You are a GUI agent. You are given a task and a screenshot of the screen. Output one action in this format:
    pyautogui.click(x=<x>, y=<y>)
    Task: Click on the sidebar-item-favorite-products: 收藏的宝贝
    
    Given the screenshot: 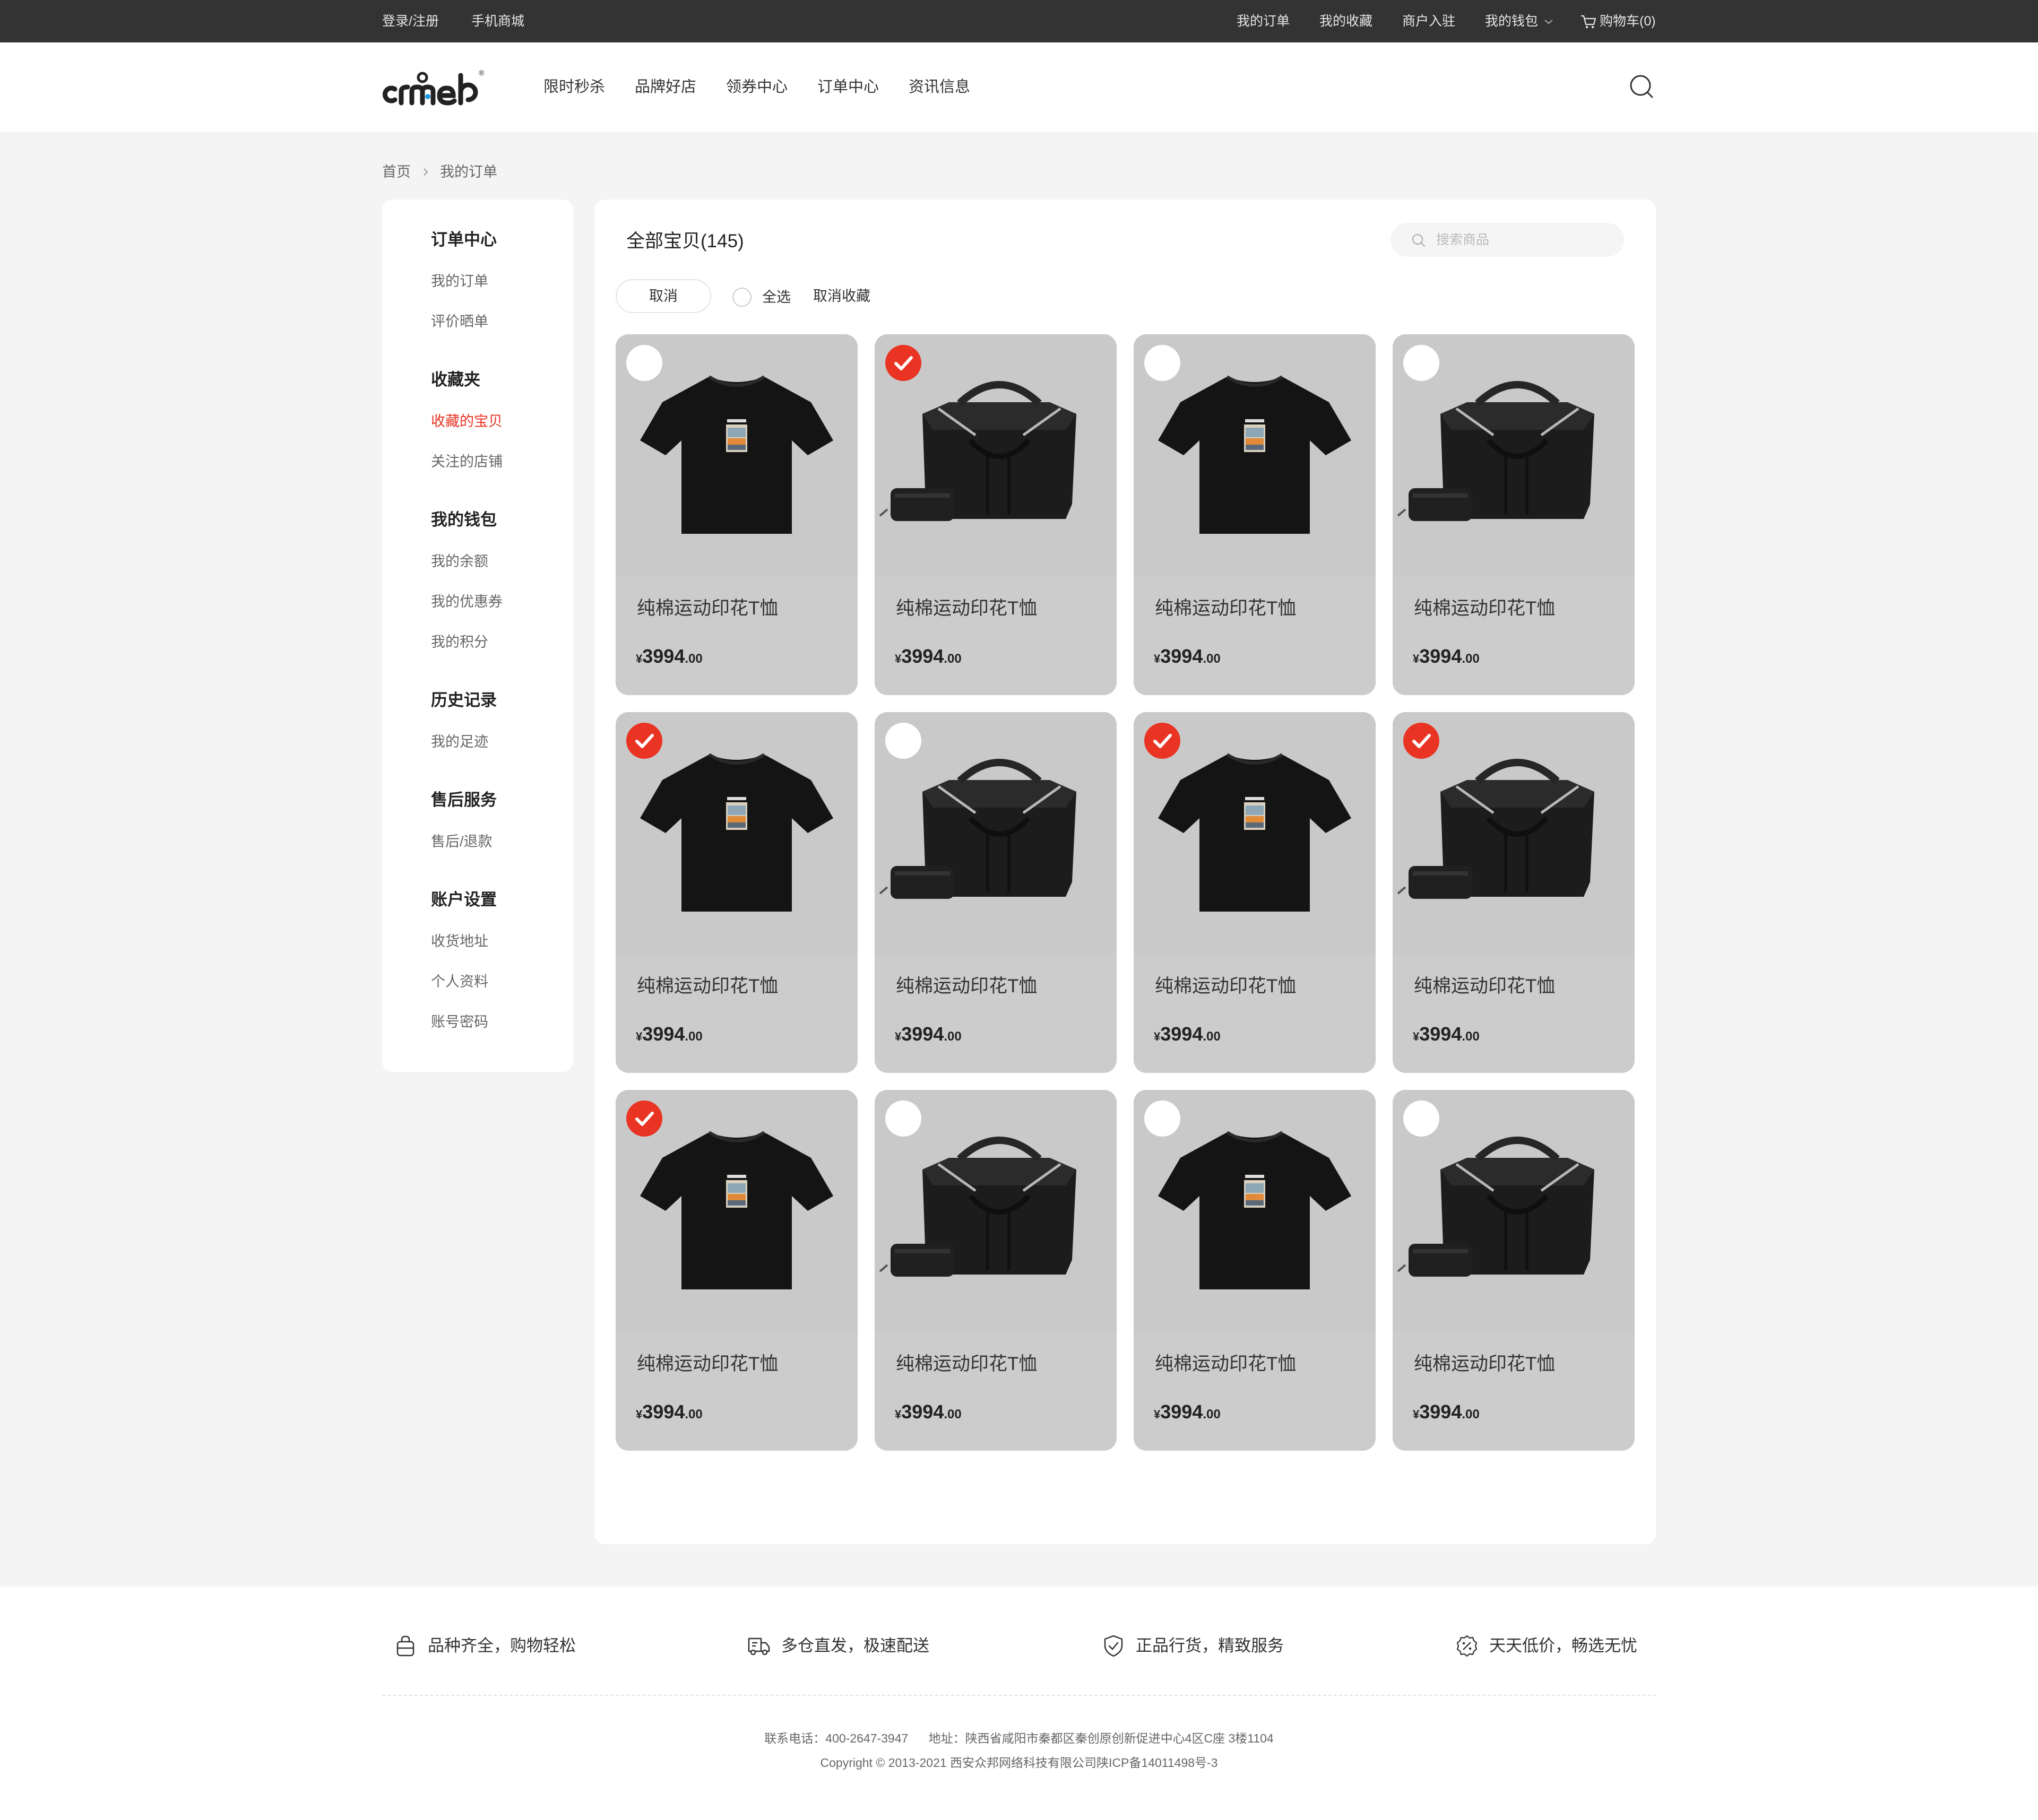 What is the action you would take?
    pyautogui.click(x=467, y=422)
    